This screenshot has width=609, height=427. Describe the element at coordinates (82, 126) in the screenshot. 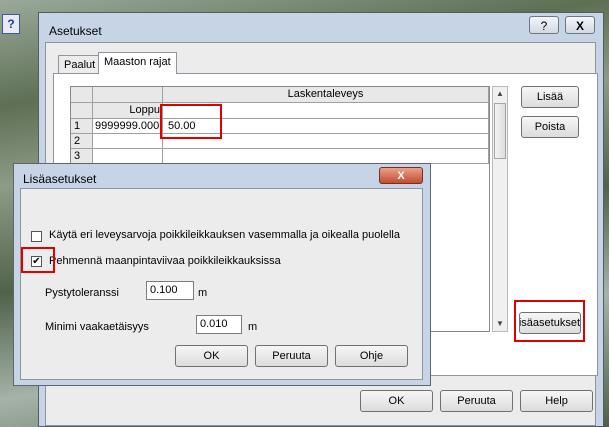

I see `row-number: 1` at that location.